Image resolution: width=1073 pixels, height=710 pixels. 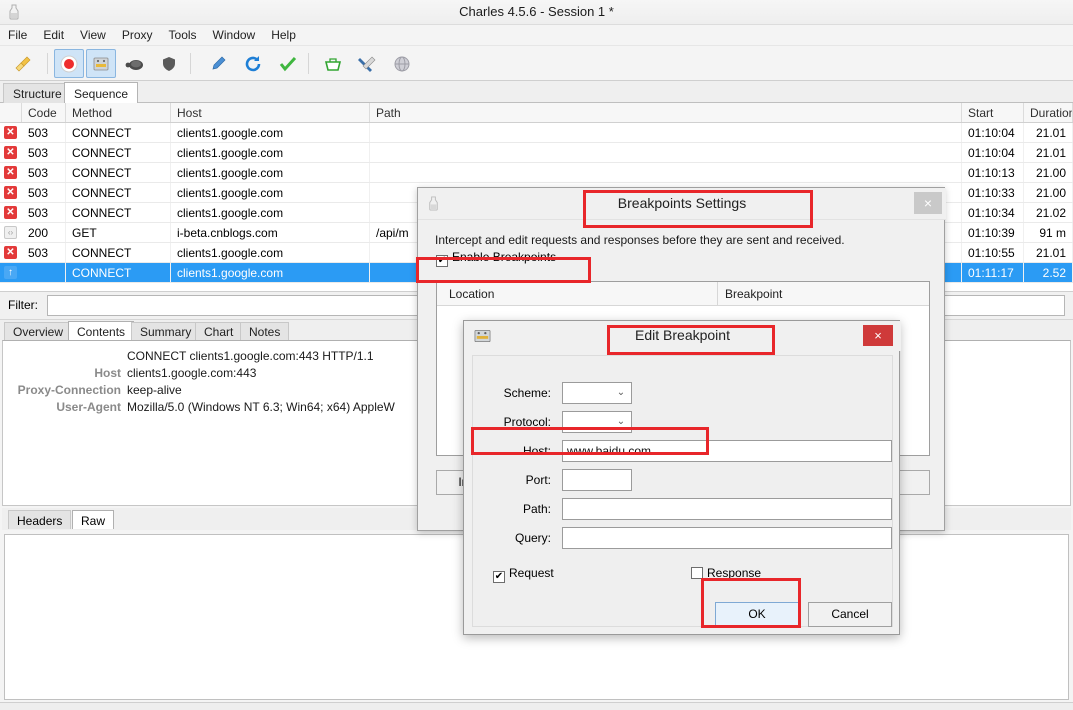 I want to click on column-start: Start, so click(x=993, y=112).